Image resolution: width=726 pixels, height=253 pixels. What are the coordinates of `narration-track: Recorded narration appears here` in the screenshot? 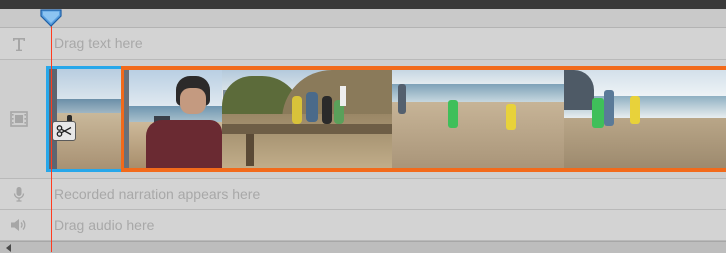 It's located at (363, 194).